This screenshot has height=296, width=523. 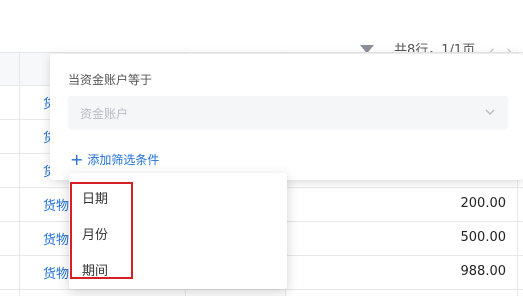 I want to click on top-bar, so click(x=261, y=8).